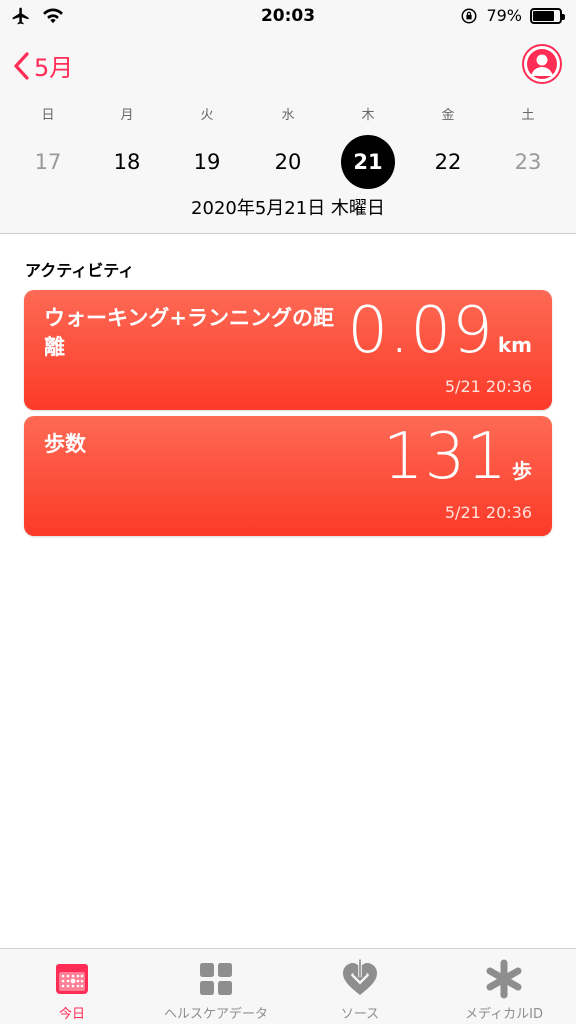  I want to click on weekday-sun: 日, so click(48, 115).